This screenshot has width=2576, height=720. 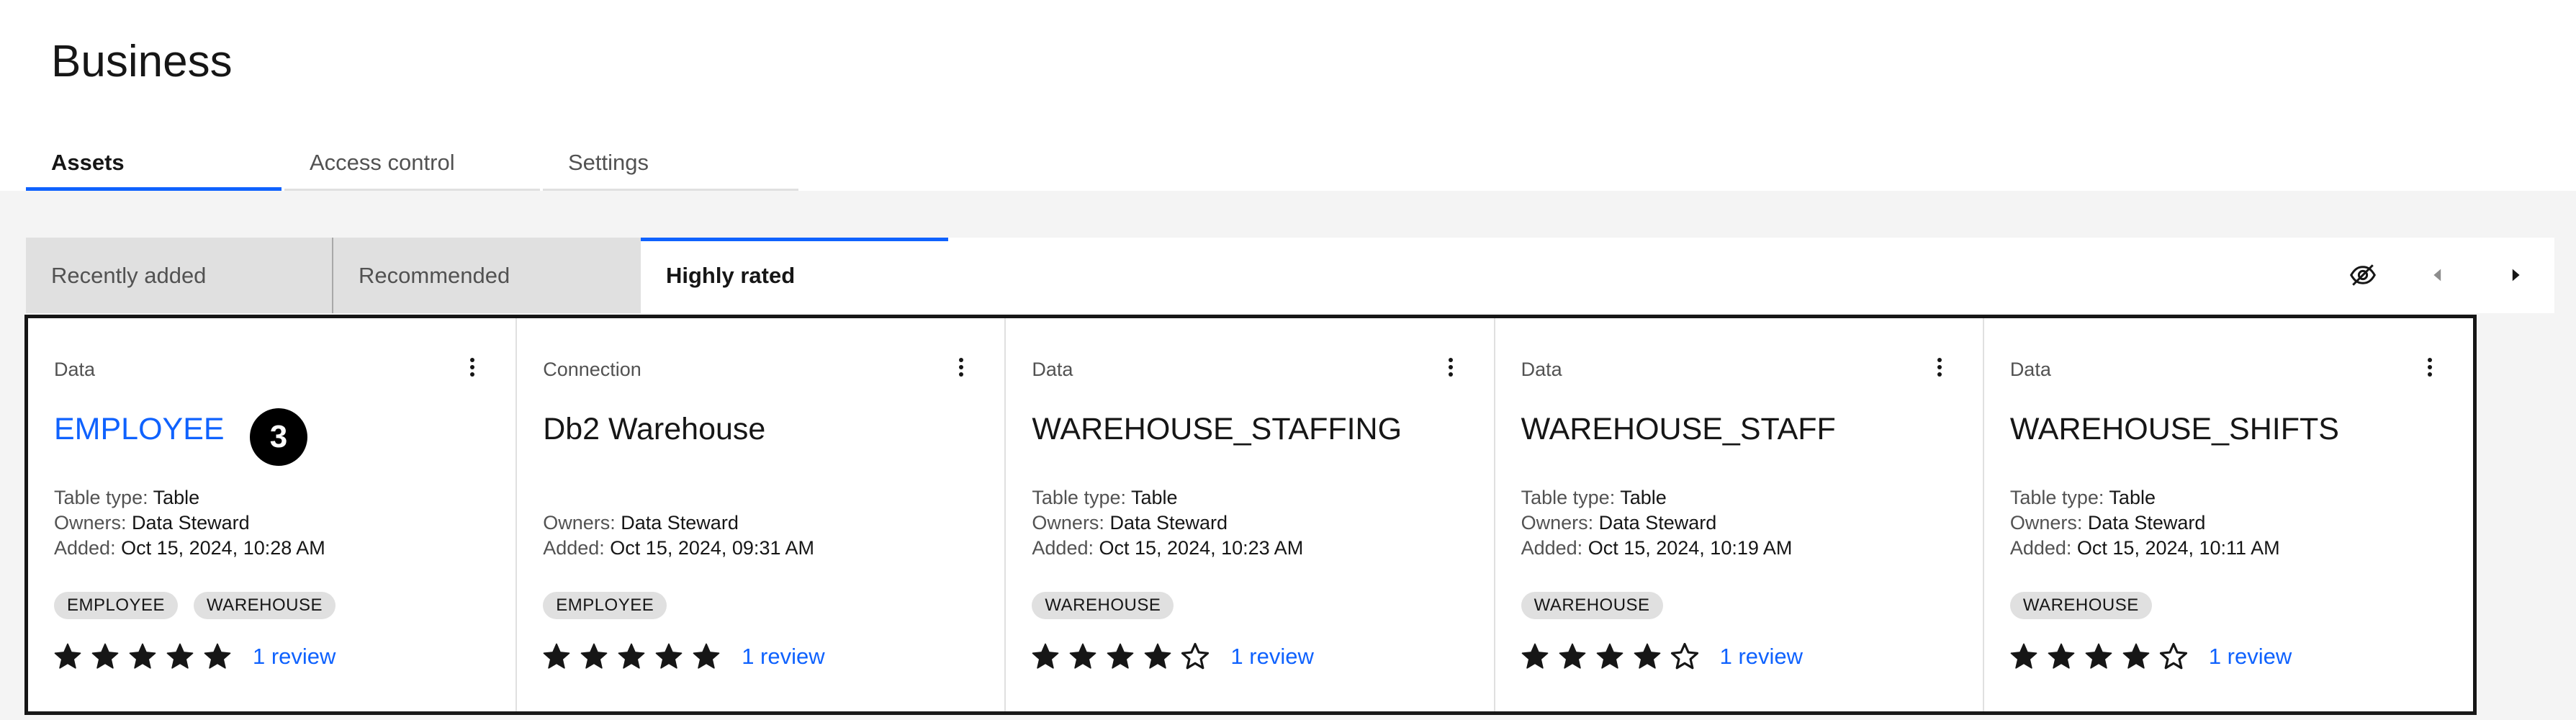 I want to click on overflow-menu-icon, so click(x=1450, y=367).